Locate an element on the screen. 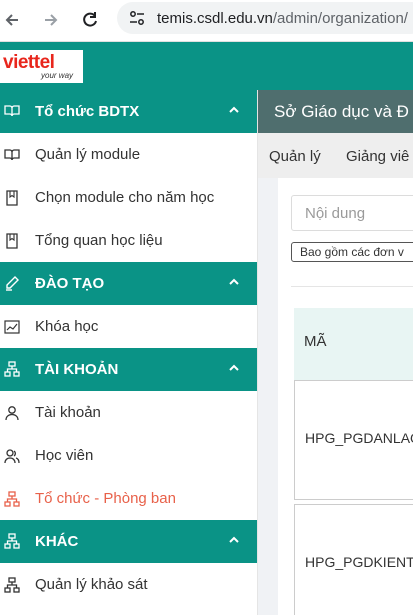  filter-checkbox-include-units: Bao gồm các đơn v is located at coordinates (352, 252).